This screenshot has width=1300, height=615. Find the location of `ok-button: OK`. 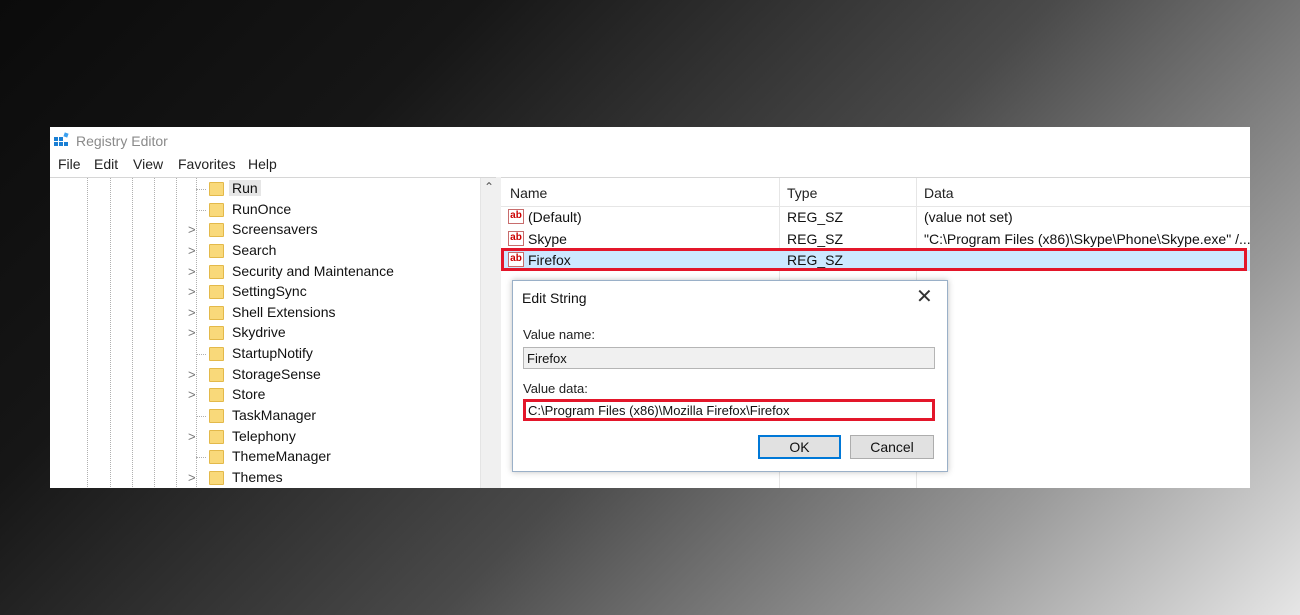

ok-button: OK is located at coordinates (799, 447).